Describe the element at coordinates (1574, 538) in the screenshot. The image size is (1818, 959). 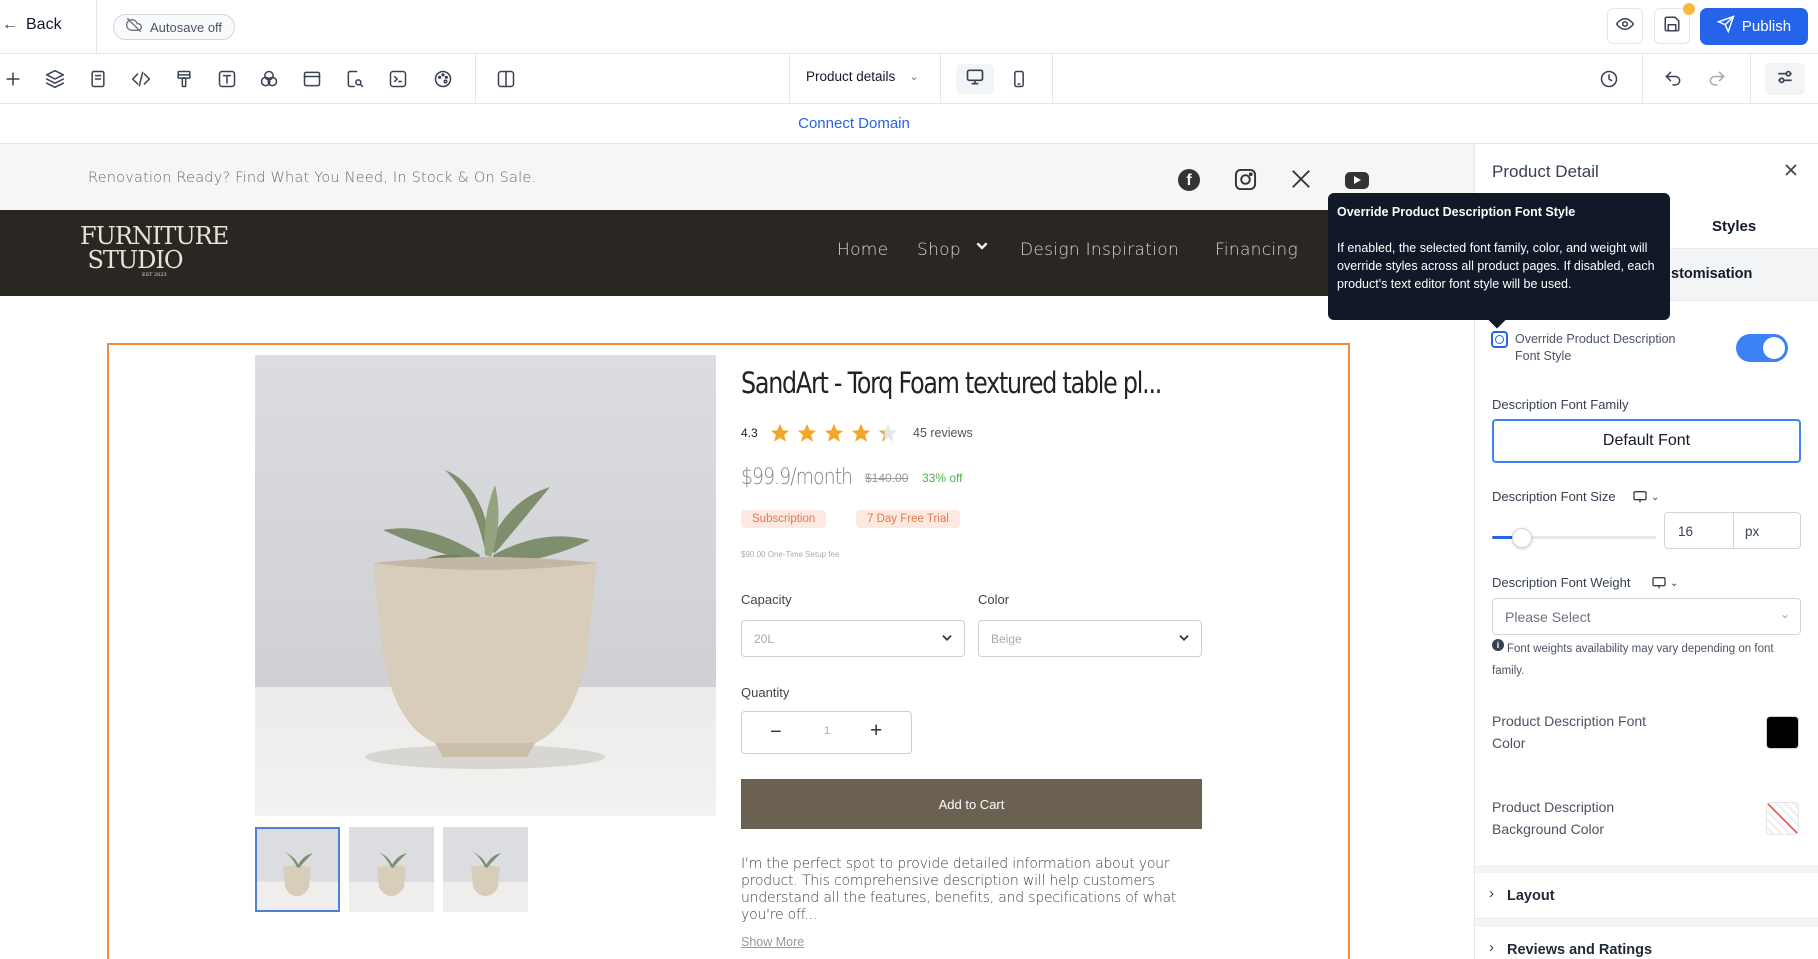
I see `font-size-slider` at that location.